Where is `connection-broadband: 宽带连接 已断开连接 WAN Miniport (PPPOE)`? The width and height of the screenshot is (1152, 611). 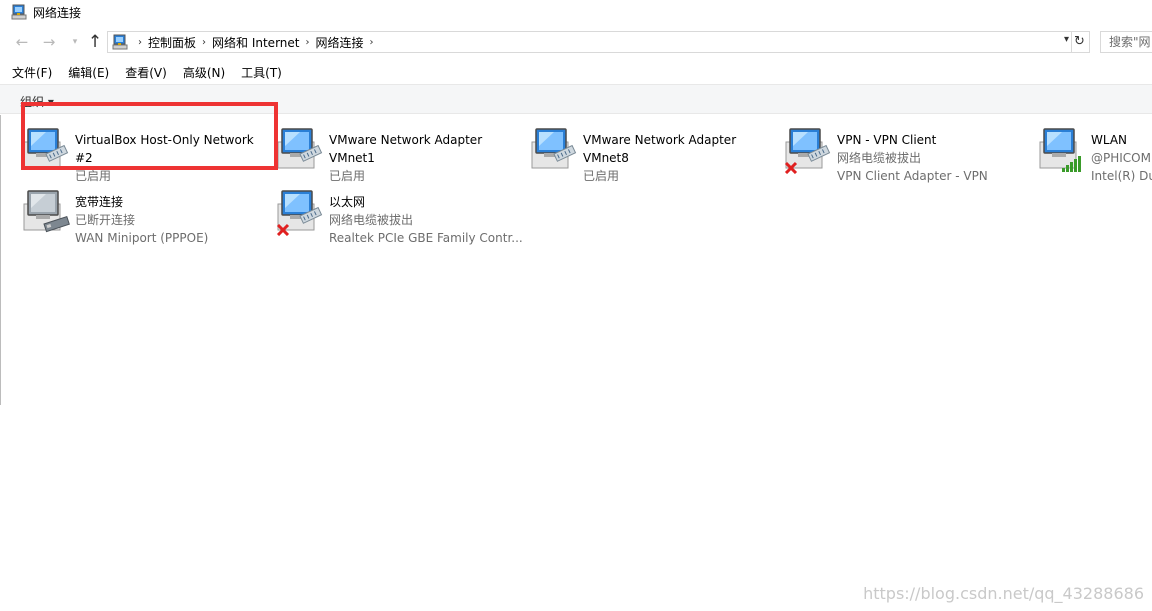 connection-broadband: 宽带连接 已断开连接 WAN Miniport (PPPOE) is located at coordinates (147, 214).